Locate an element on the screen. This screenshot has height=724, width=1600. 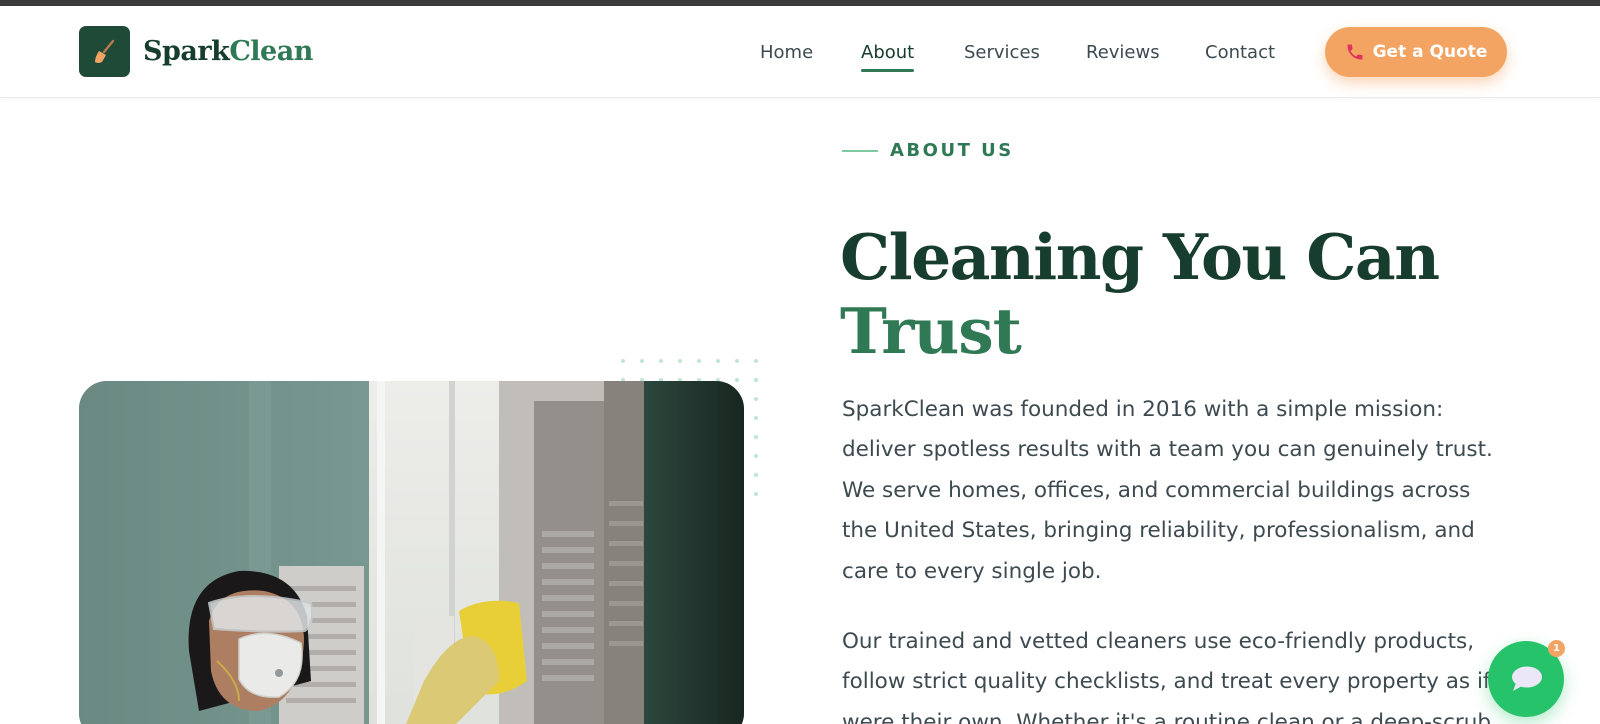
about-headline: Cleaning You Can Trust is located at coordinates (1140, 294).